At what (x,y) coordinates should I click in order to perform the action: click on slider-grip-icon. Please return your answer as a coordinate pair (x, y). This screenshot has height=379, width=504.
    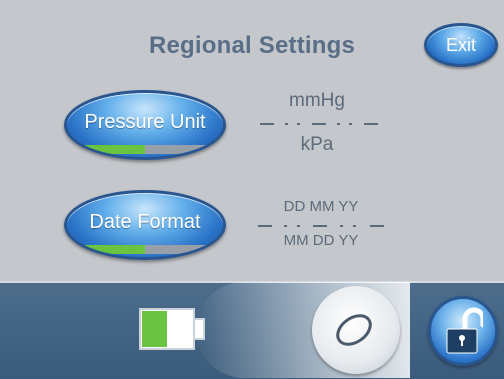
    Looking at the image, I should click on (354, 330).